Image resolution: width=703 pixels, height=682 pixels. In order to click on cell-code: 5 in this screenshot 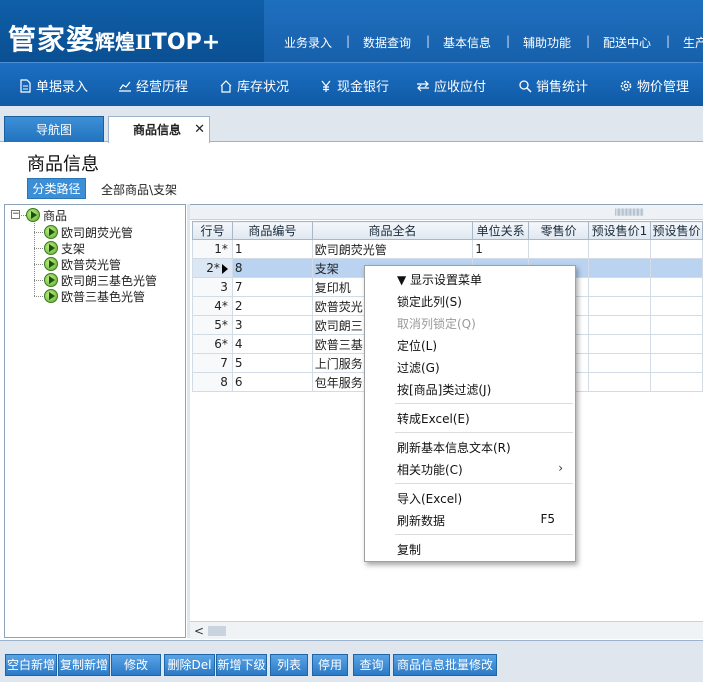, I will do `click(272, 363)`.